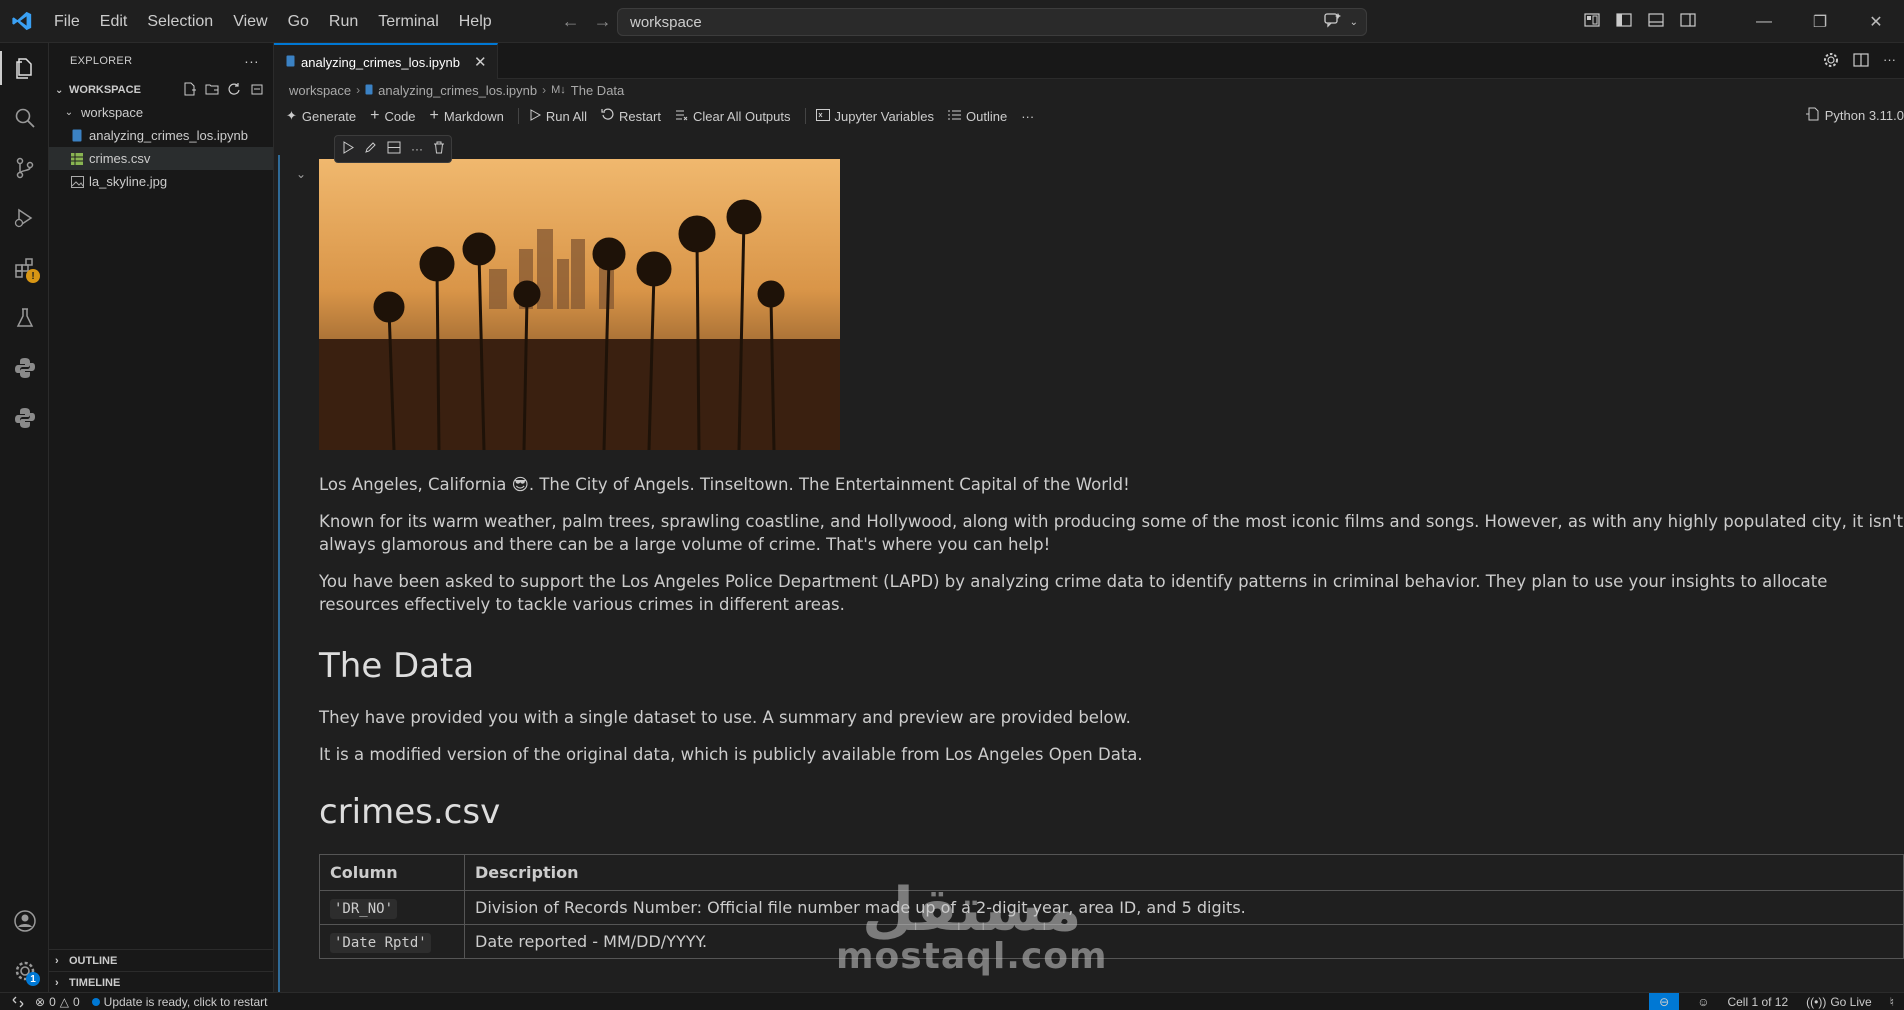 The height and width of the screenshot is (1010, 1904). I want to click on table-header: Column, so click(392, 872).